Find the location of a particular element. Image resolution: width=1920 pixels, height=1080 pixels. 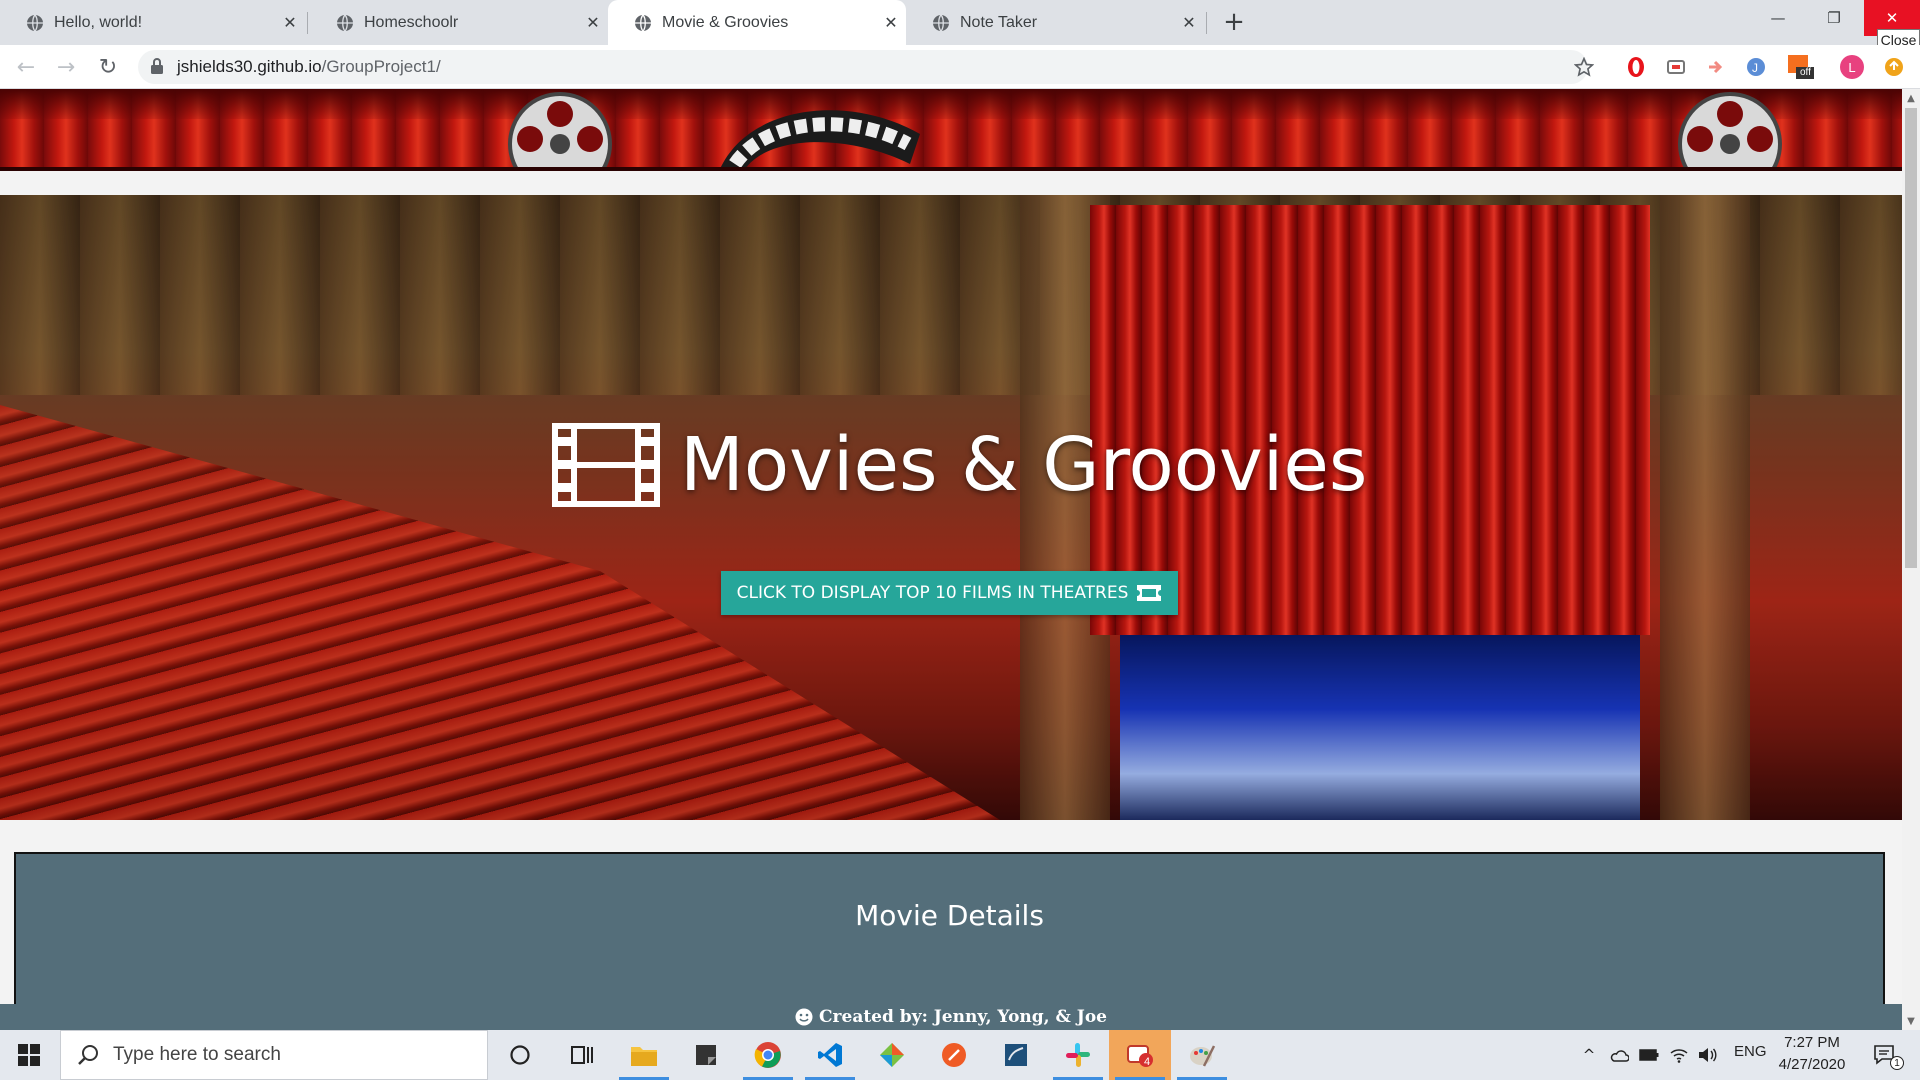

taskbar-file-explorer is located at coordinates (644, 1055).